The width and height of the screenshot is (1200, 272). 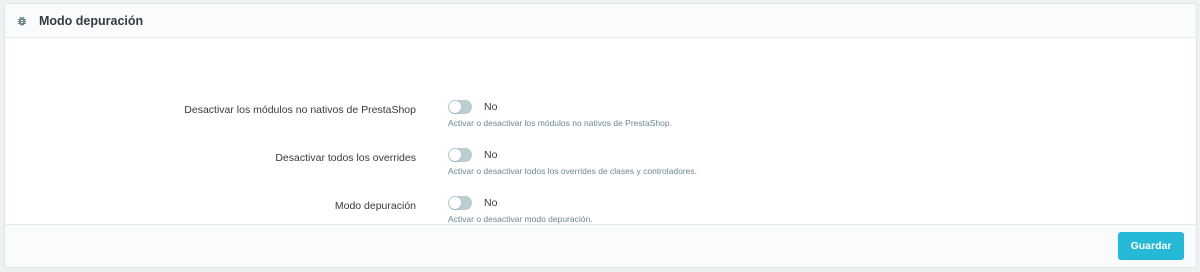 I want to click on disable-non-native-modules-toggle, so click(x=460, y=107).